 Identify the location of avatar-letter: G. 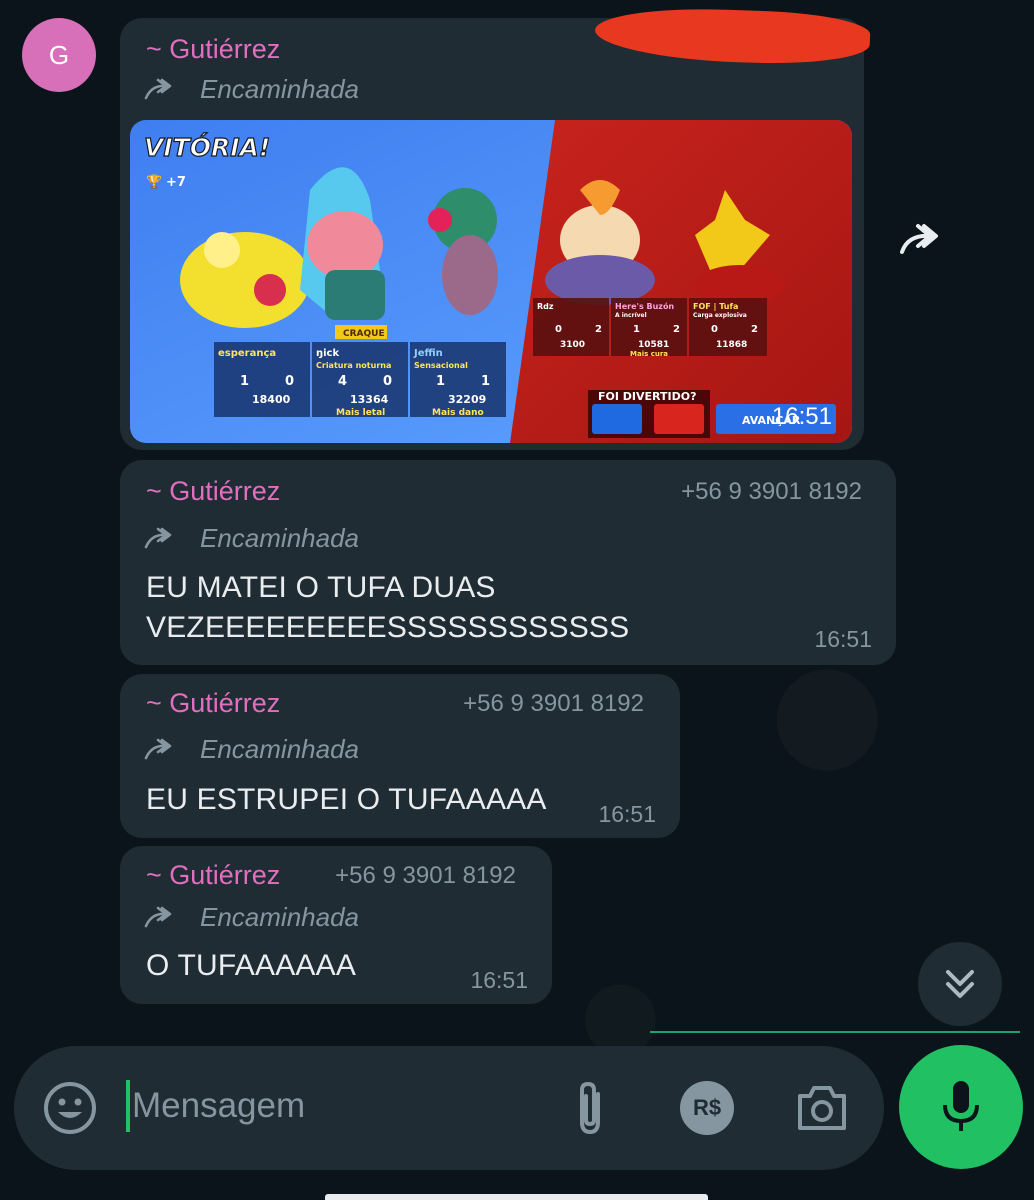
(59, 54).